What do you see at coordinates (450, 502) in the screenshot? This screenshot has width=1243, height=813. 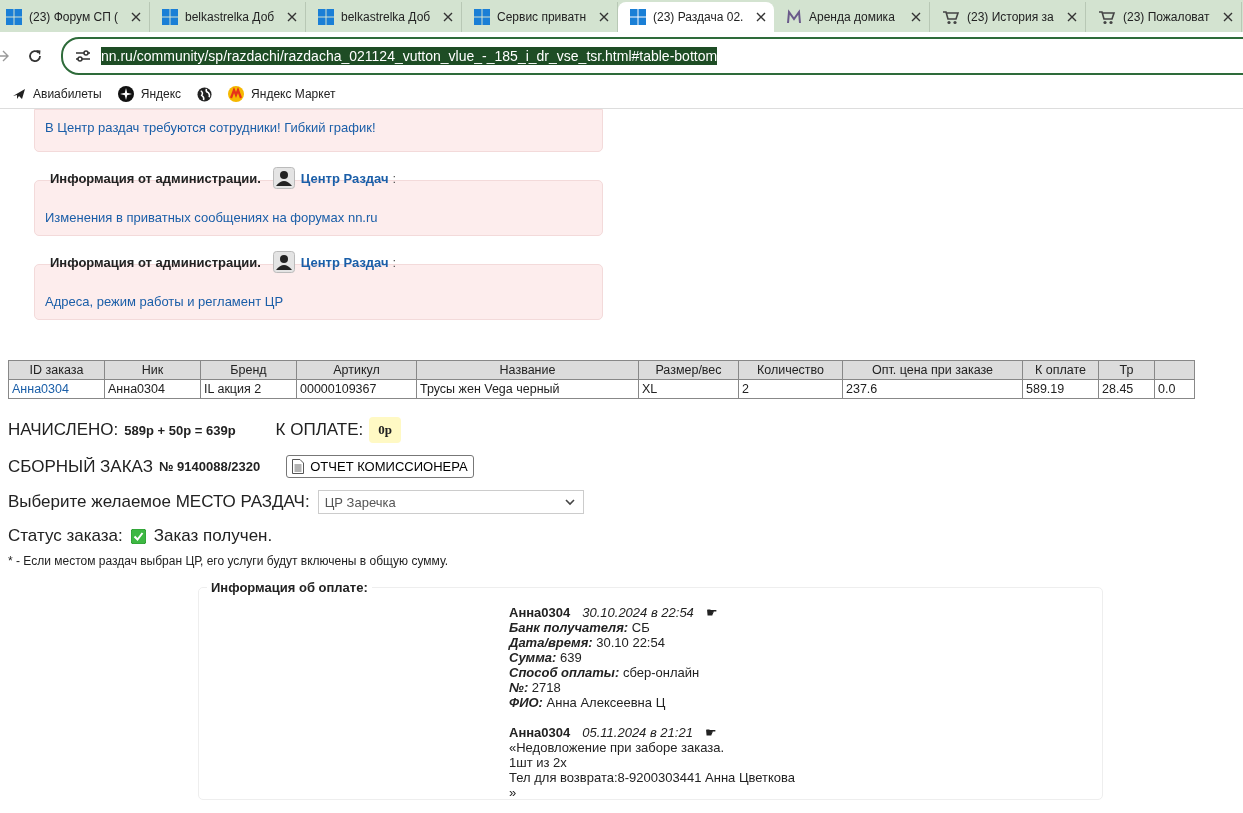 I see `pickup-select: ЦР Заречка` at bounding box center [450, 502].